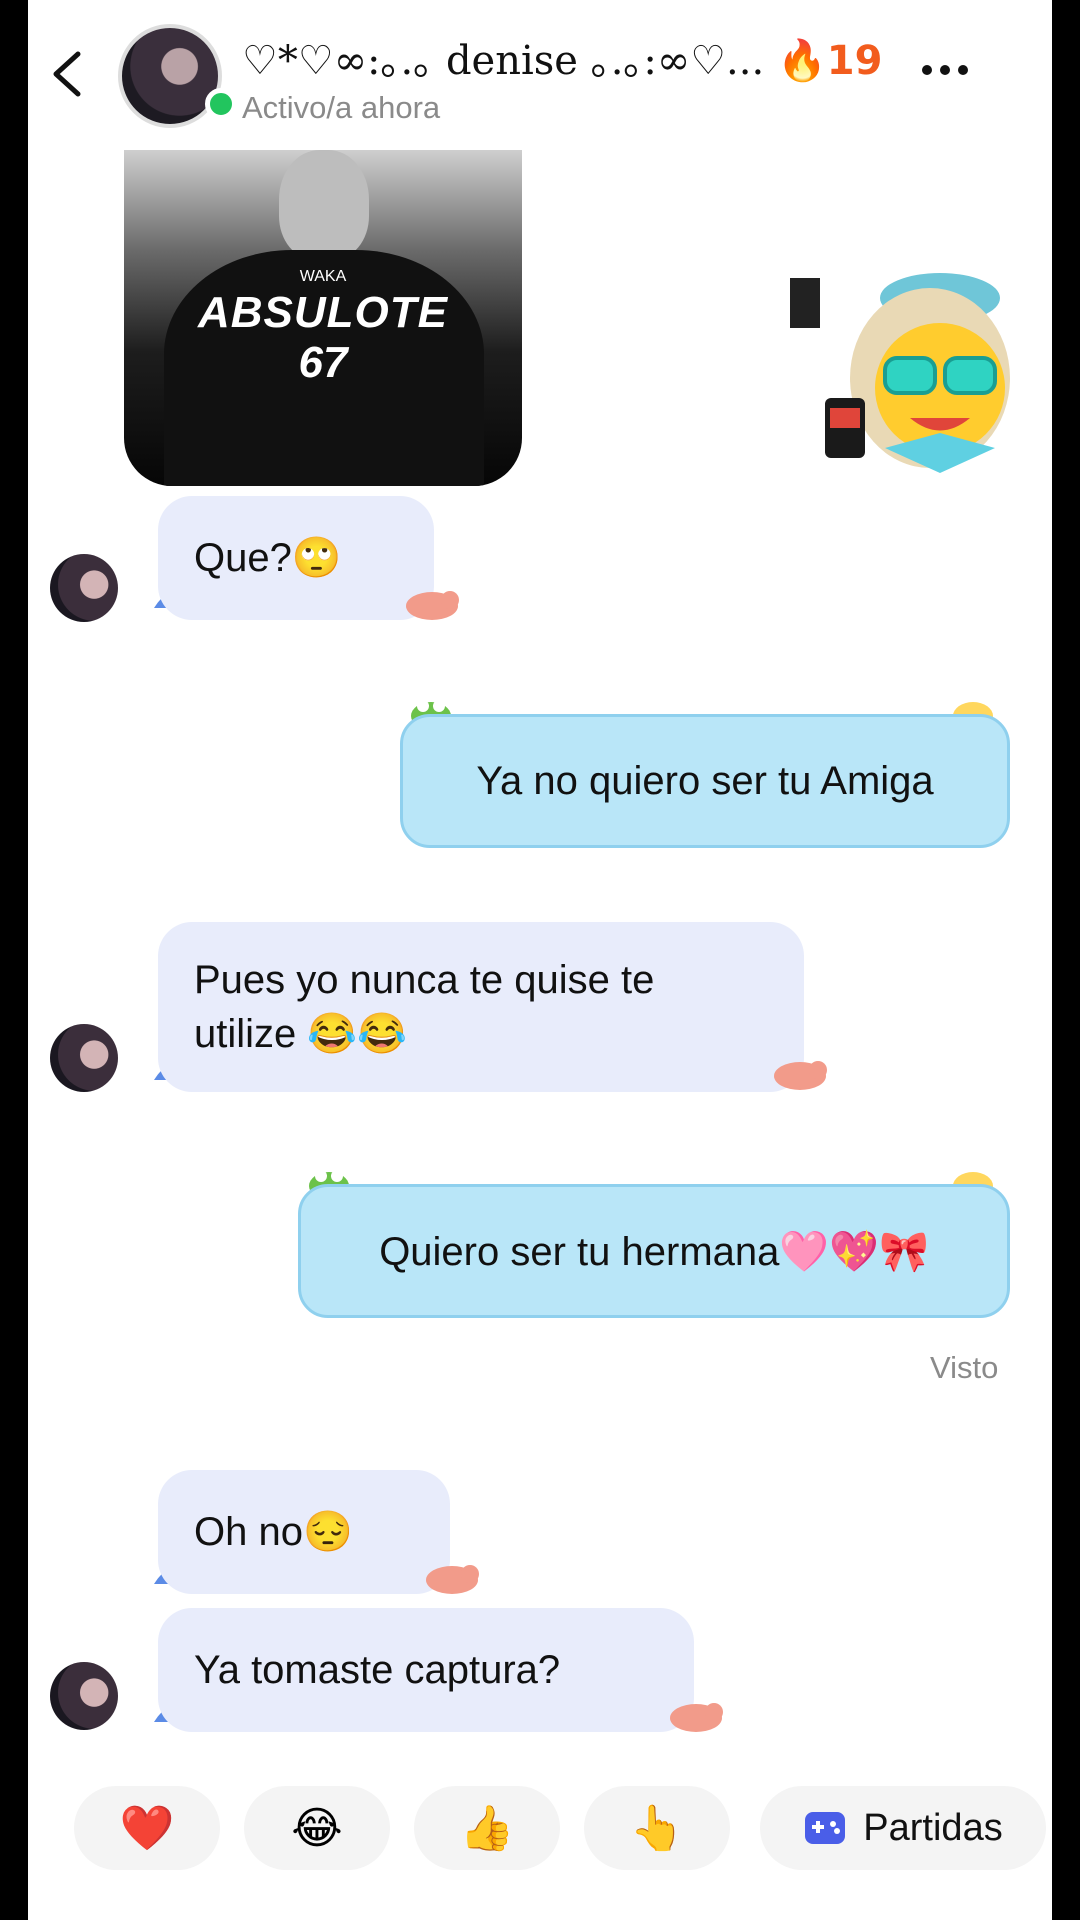 This screenshot has height=1920, width=1080. I want to click on back-arrow-icon, so click(67, 74).